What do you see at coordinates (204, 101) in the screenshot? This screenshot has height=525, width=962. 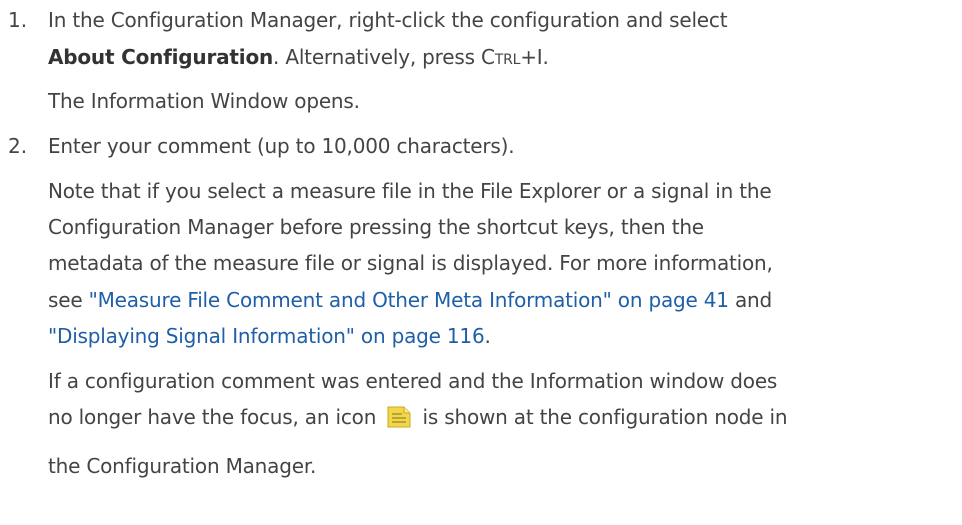 I see `step-1-result: The Information Window opens.` at bounding box center [204, 101].